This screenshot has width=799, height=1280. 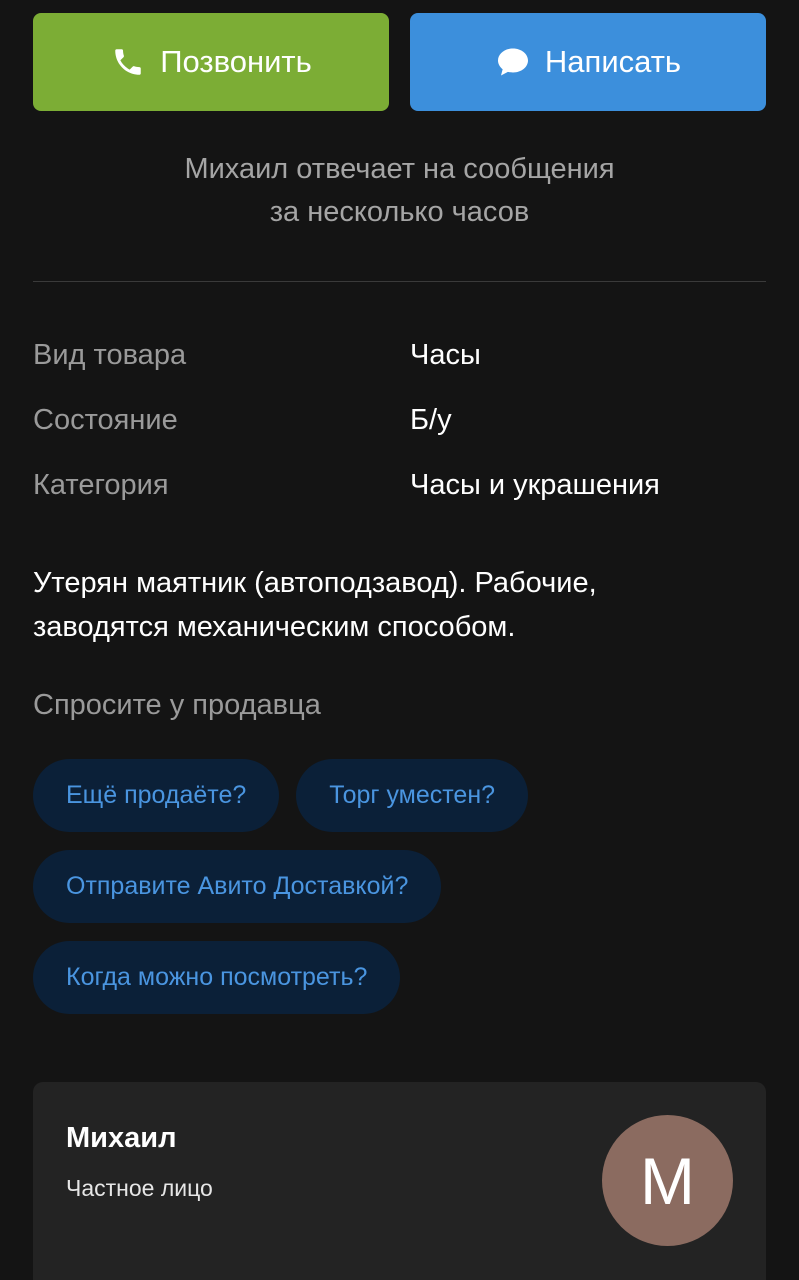 I want to click on seller-type: Частное лицо, so click(x=139, y=1188).